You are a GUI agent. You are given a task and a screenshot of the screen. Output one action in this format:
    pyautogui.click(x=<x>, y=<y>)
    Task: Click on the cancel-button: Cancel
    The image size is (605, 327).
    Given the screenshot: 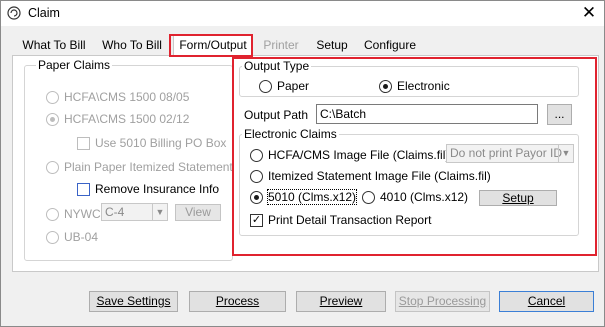 What is the action you would take?
    pyautogui.click(x=546, y=301)
    